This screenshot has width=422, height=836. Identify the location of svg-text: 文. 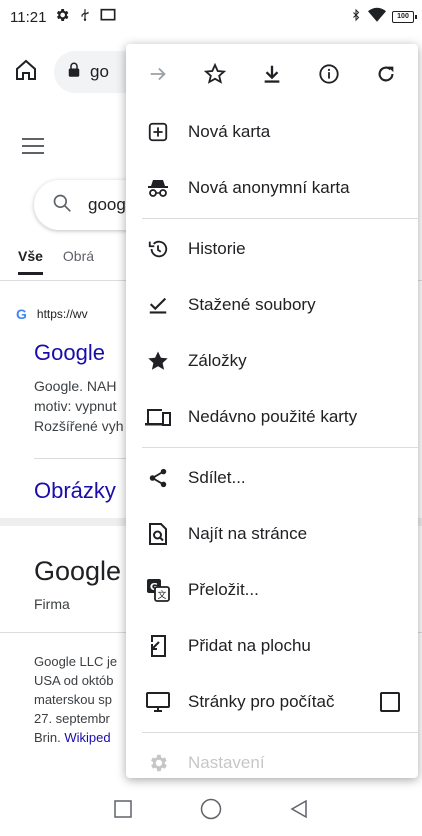
(161, 595).